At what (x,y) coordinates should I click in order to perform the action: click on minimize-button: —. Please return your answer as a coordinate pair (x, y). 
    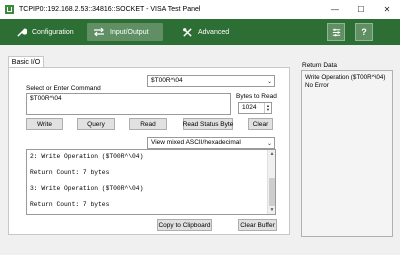
    Looking at the image, I should click on (335, 9).